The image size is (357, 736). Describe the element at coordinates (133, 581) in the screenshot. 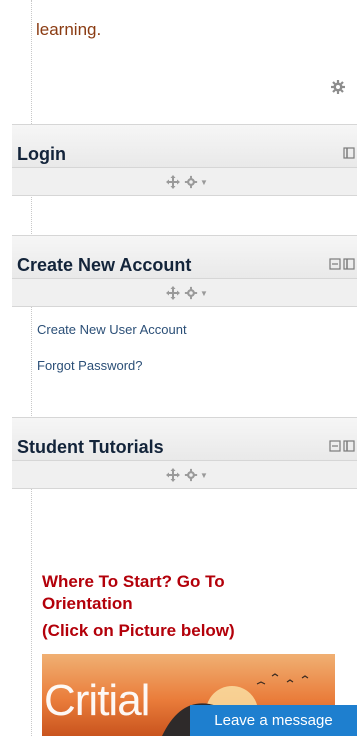

I see `tutorials-heading-line1: Where To Start? Go To` at that location.